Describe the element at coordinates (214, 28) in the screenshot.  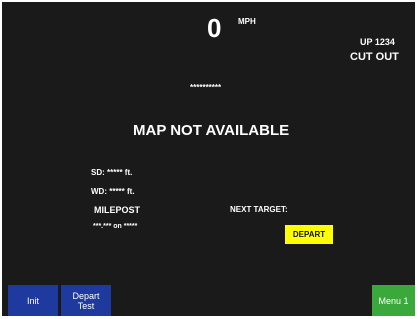
I see `speed-value: 0` at that location.